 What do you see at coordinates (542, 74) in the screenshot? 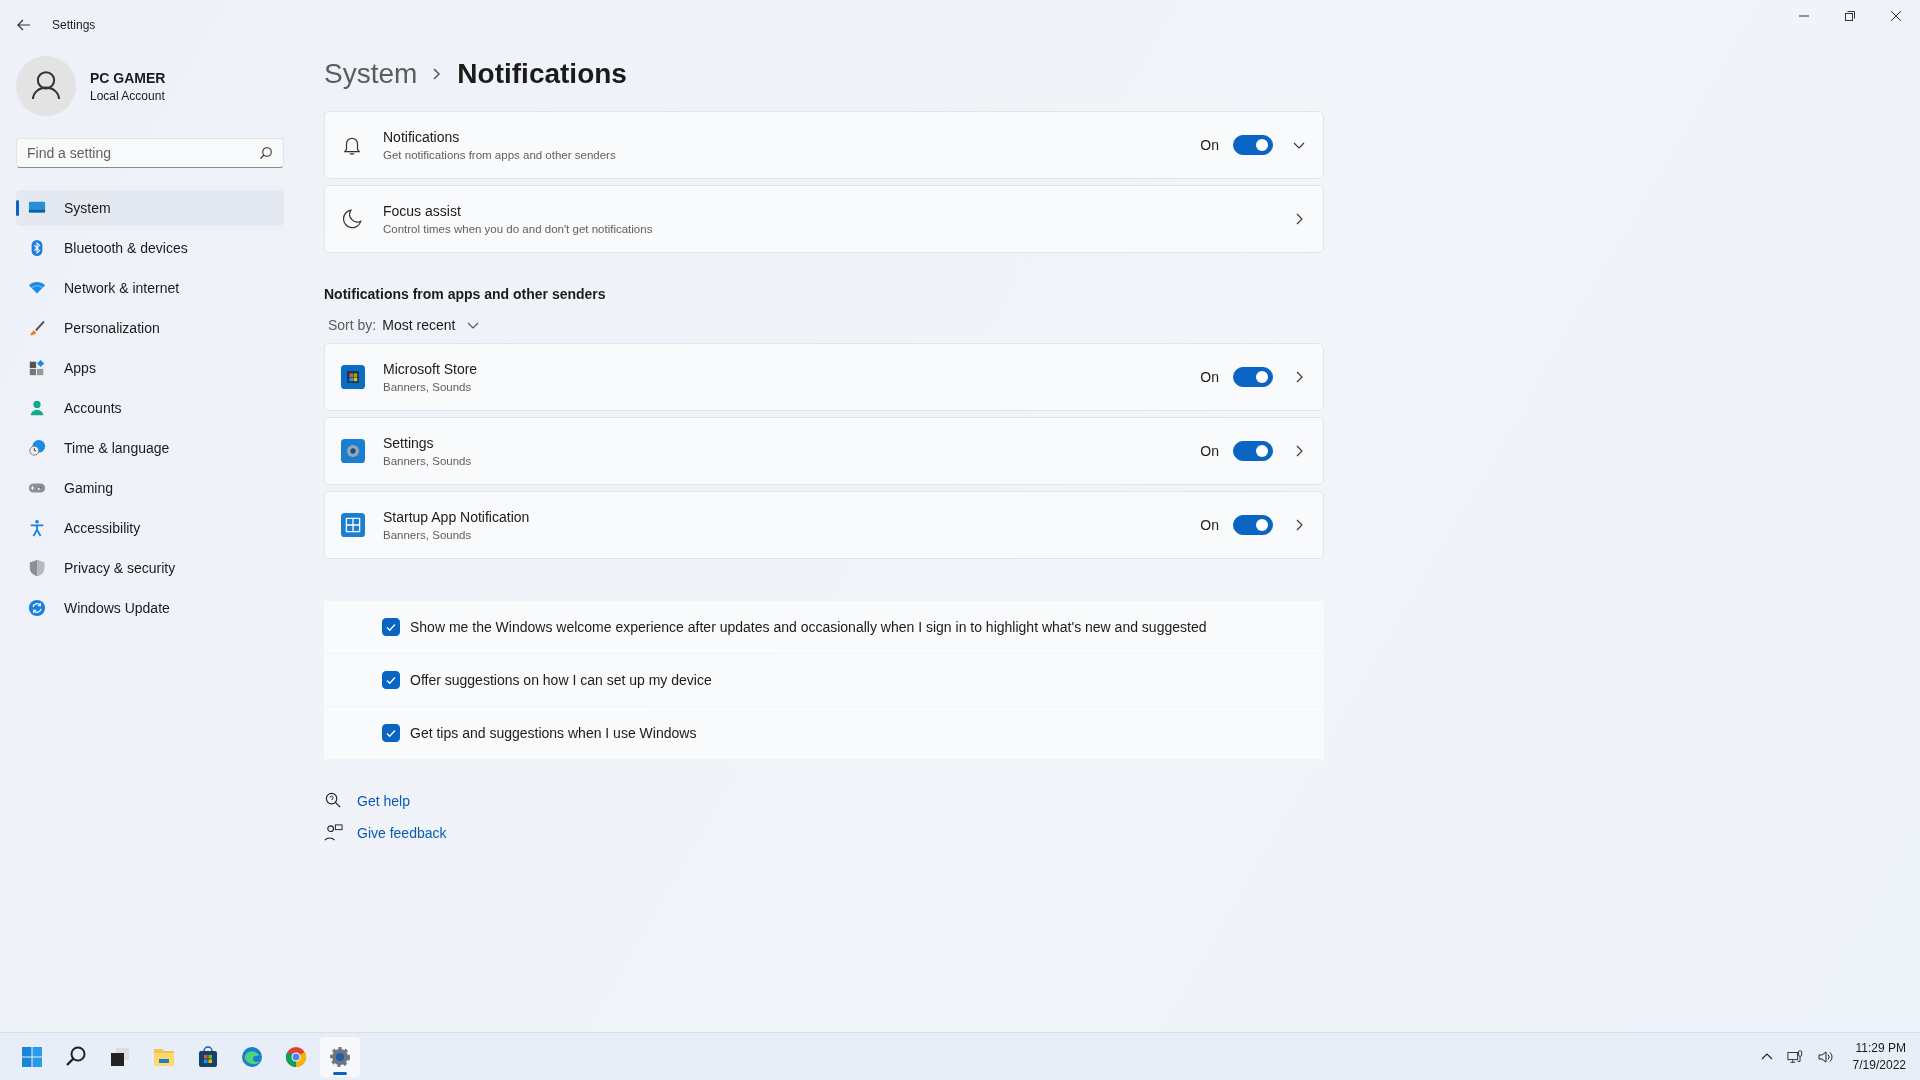
I see `page-title: Notifications` at bounding box center [542, 74].